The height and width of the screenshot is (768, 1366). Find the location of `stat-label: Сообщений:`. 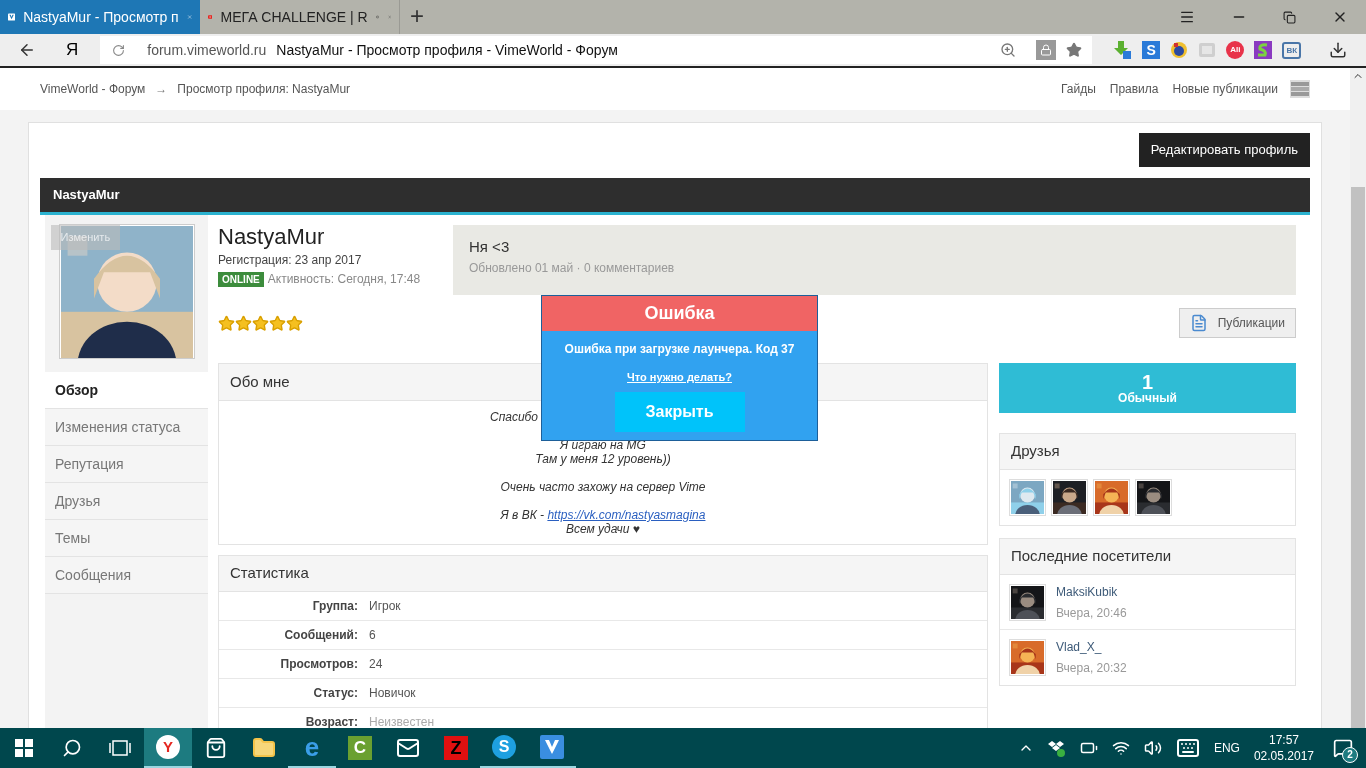

stat-label: Сообщений: is located at coordinates (320, 635).